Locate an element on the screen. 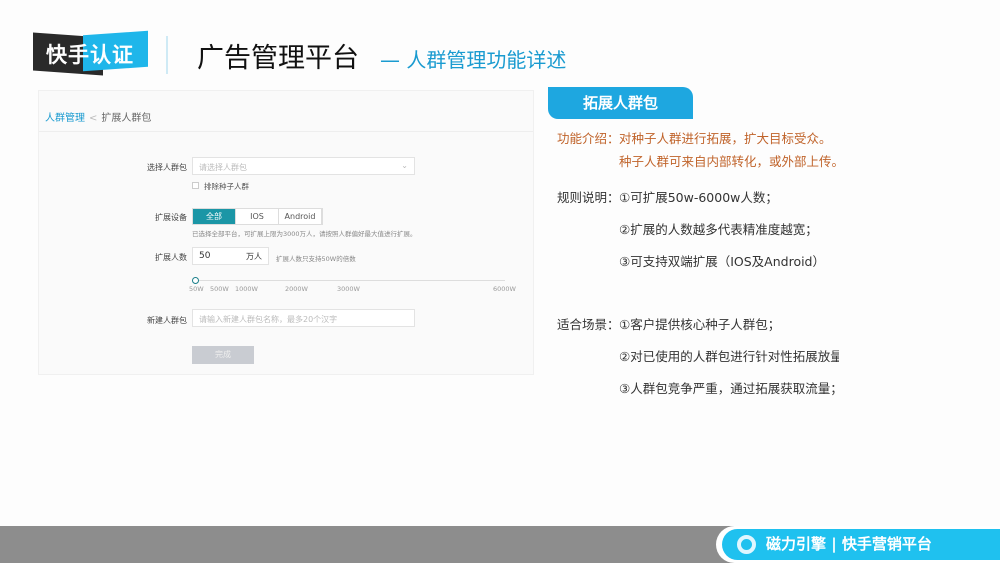 This screenshot has height=563, width=1000. slider-thumb is located at coordinates (195, 280).